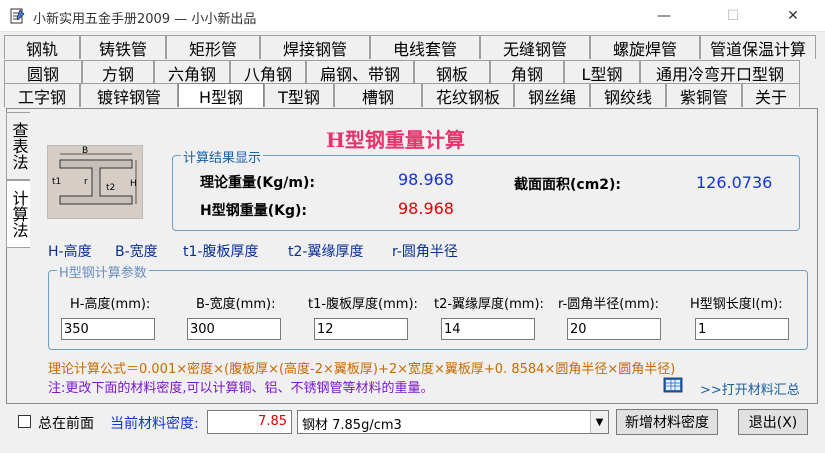  I want to click on legend-r: r-圆角半径, so click(425, 252).